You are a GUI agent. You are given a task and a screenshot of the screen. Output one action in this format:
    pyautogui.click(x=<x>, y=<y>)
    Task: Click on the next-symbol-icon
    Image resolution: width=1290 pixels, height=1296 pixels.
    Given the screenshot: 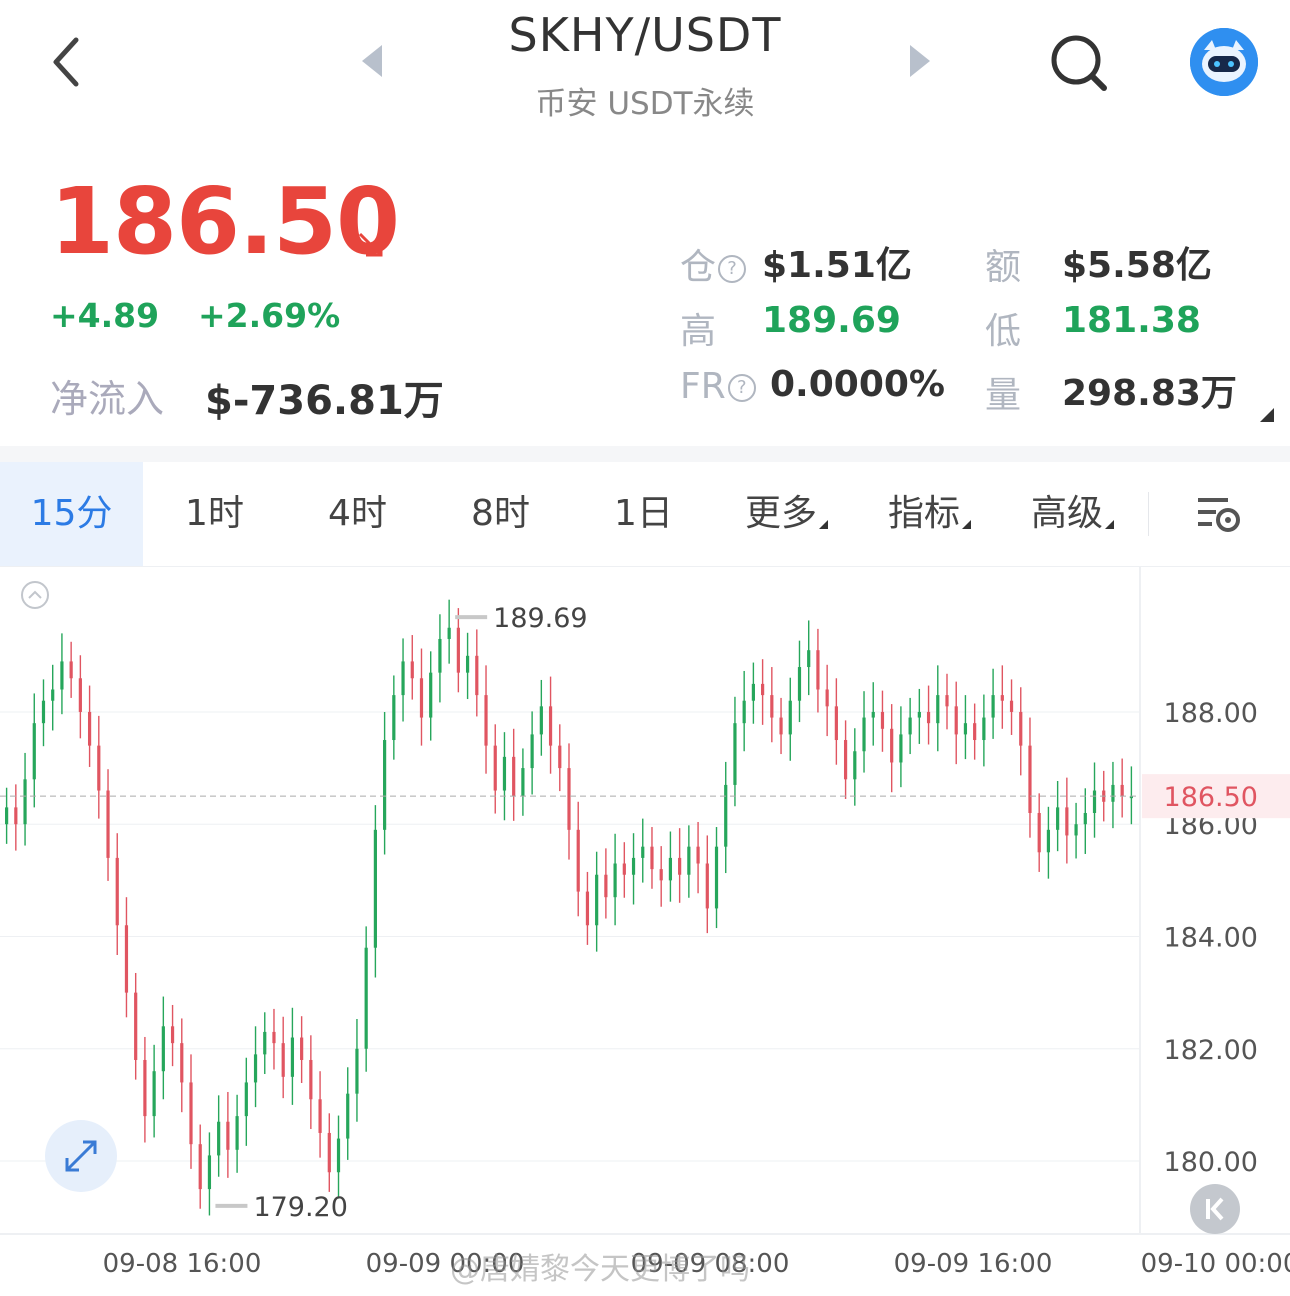 What is the action you would take?
    pyautogui.click(x=920, y=61)
    